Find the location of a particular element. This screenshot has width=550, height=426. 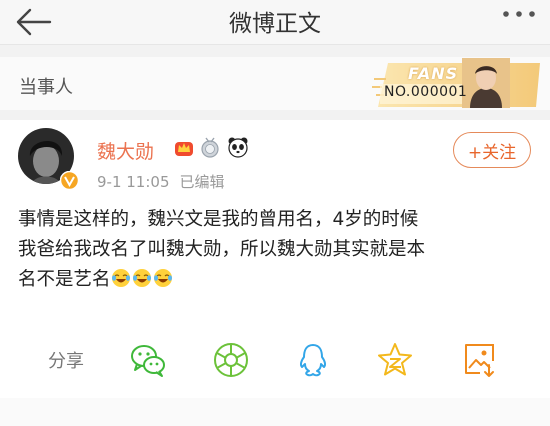

author-name: 魏大勋 is located at coordinates (125, 150).